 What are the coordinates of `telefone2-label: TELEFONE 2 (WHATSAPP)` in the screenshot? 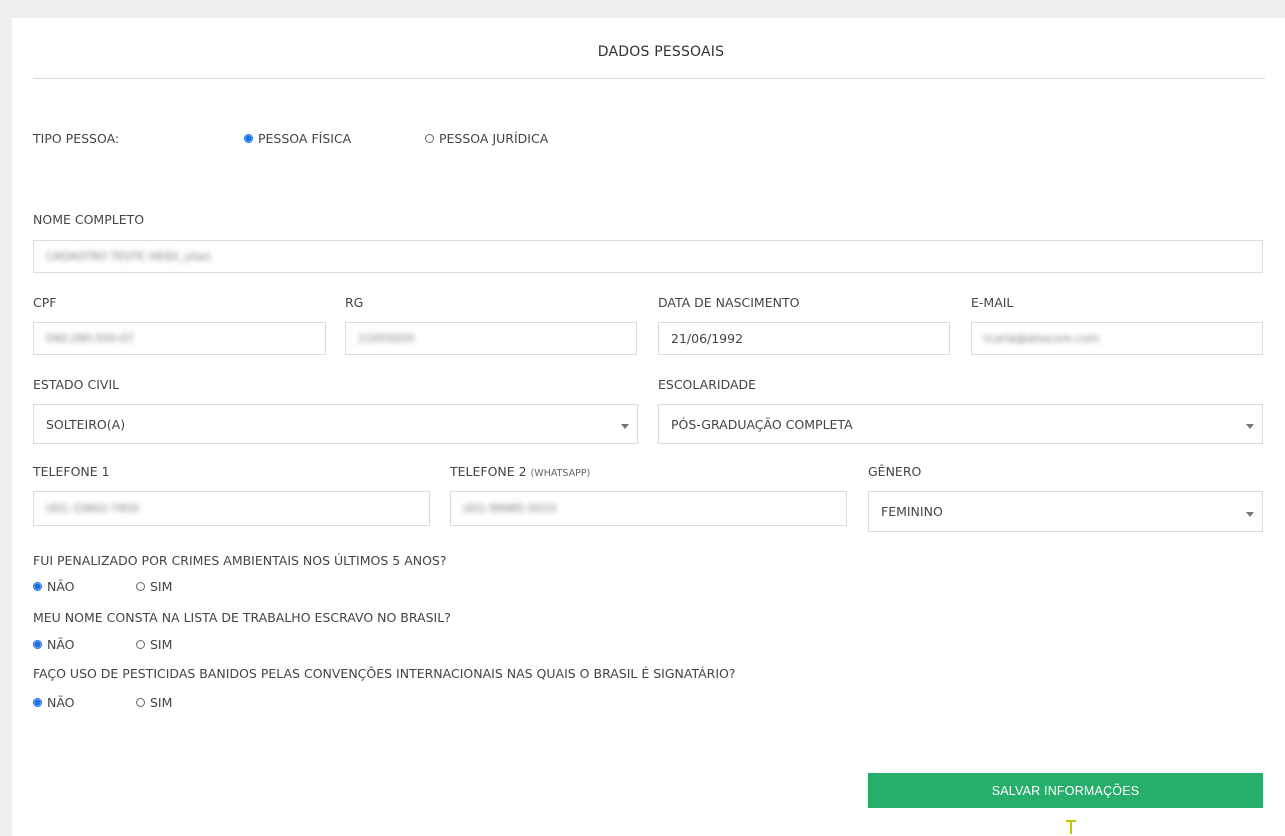 It's located at (520, 471).